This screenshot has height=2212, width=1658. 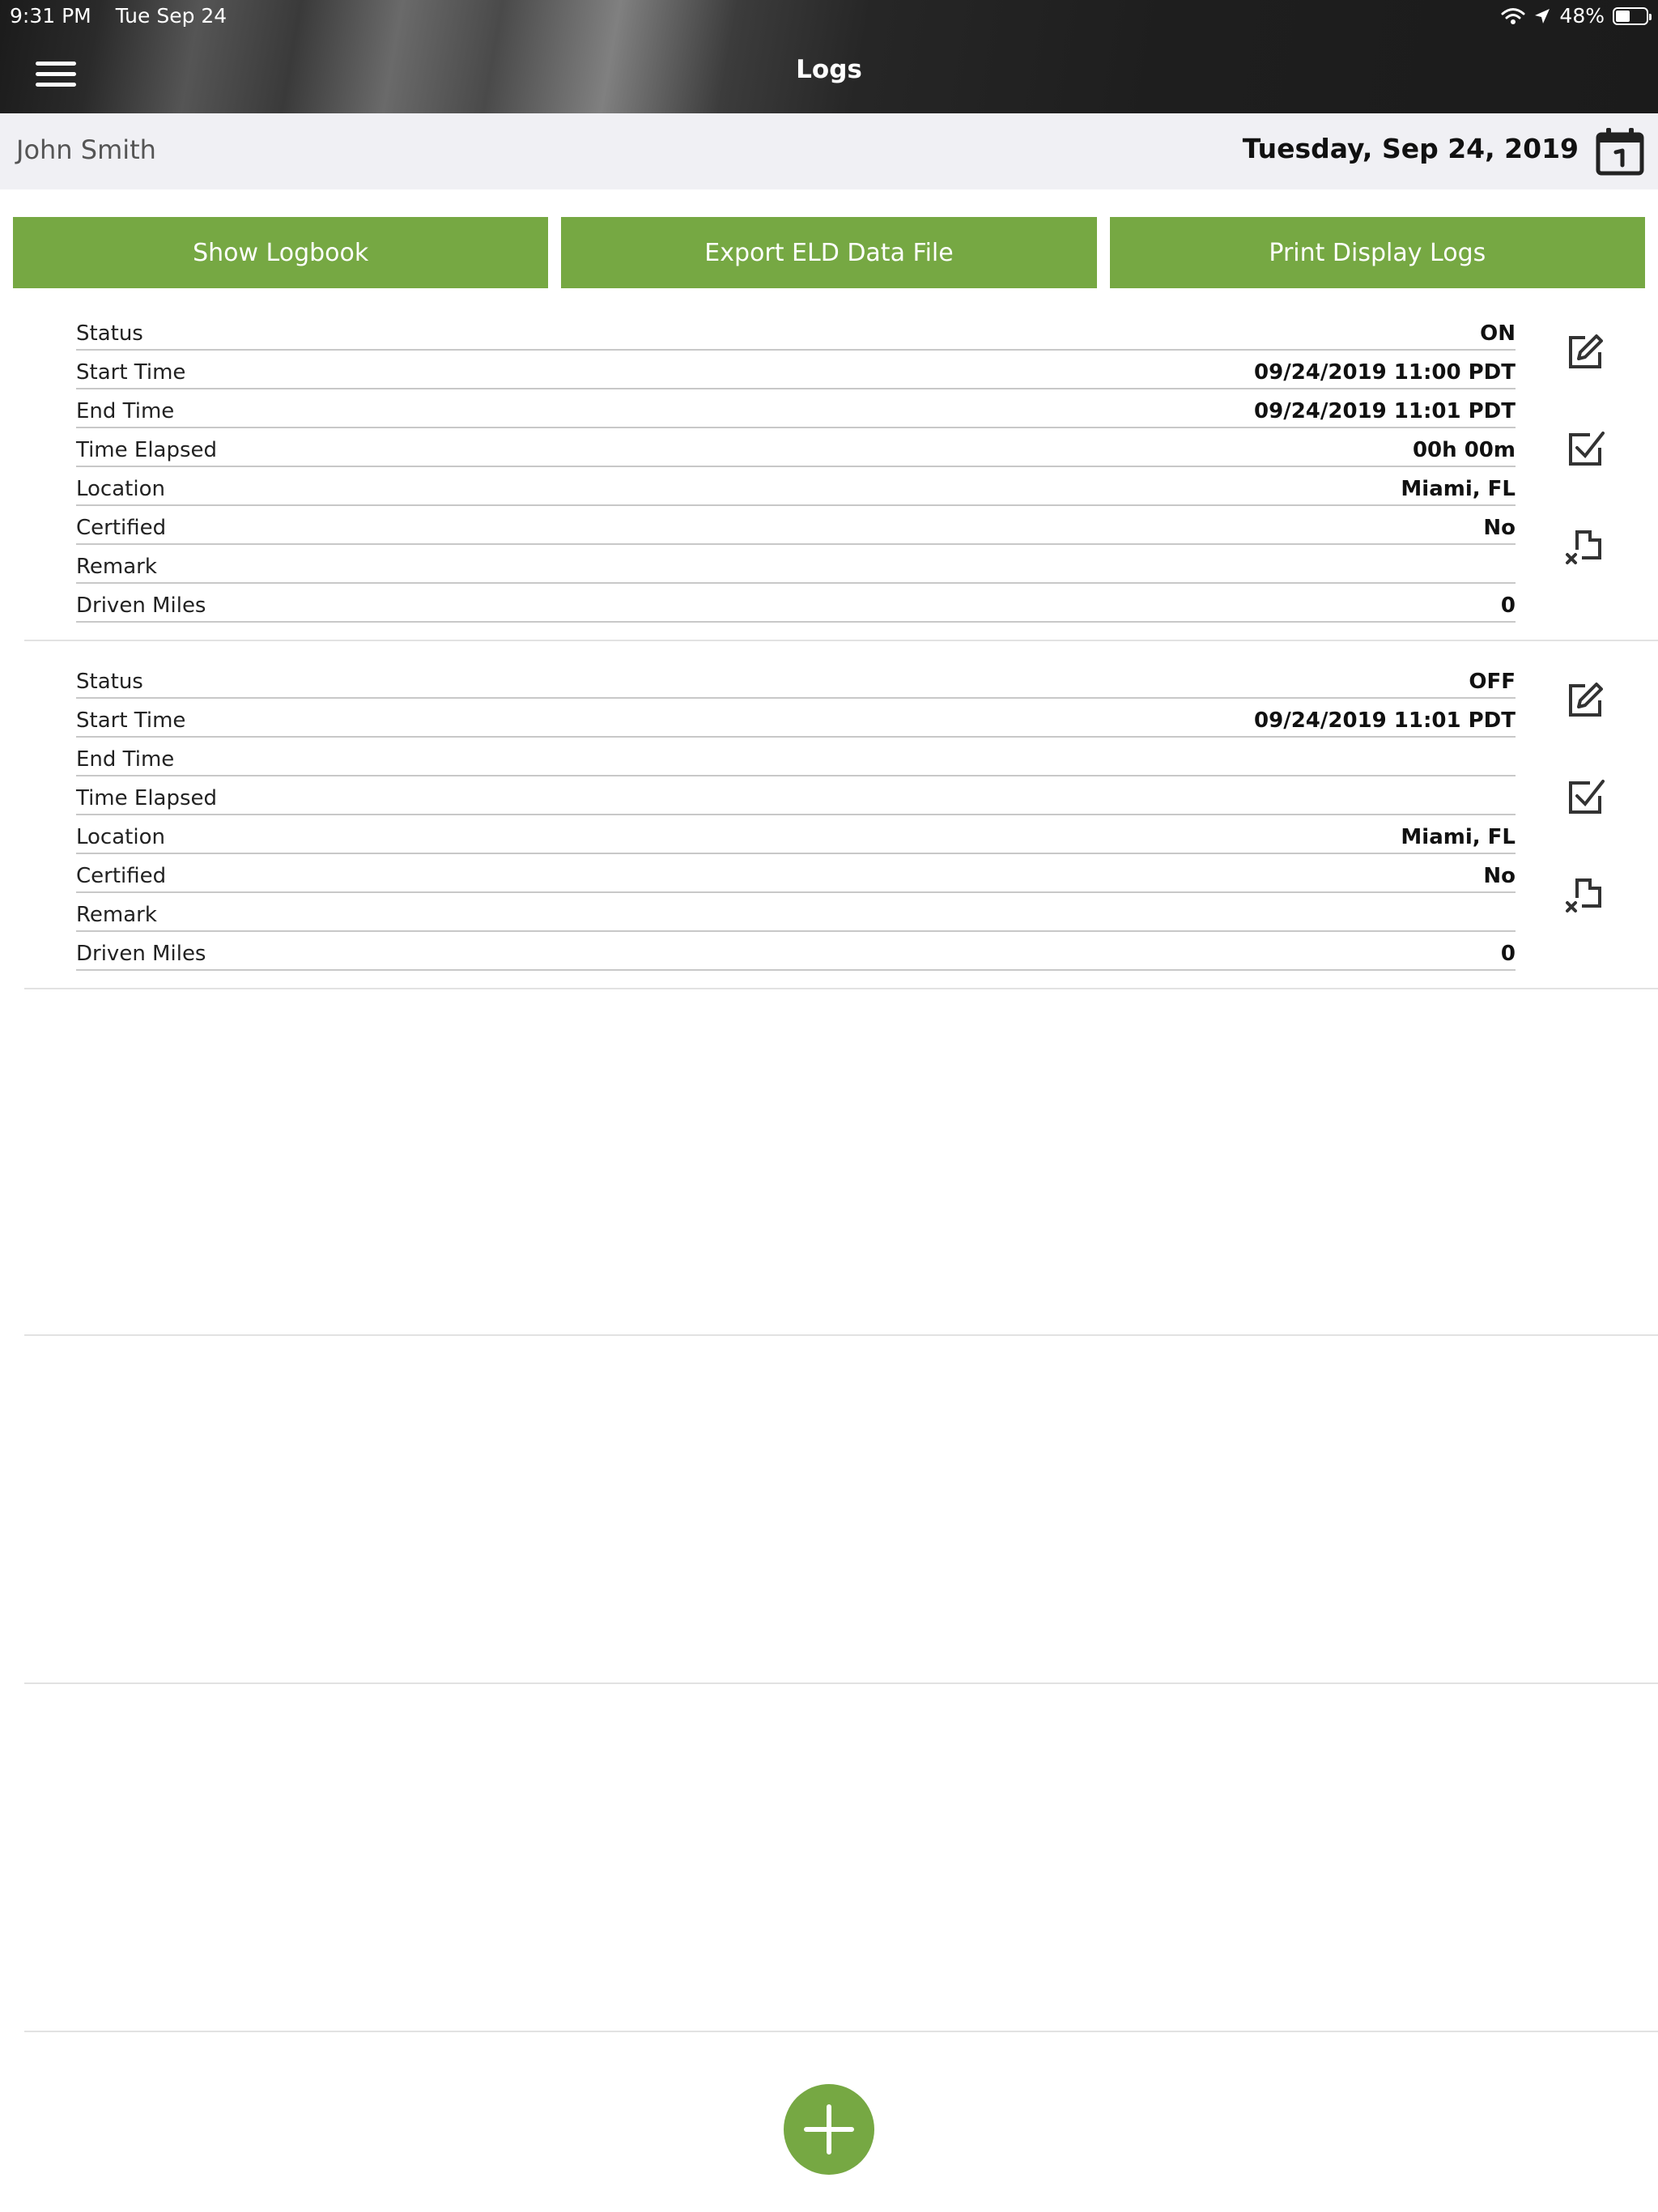 What do you see at coordinates (1513, 16) in the screenshot?
I see `wifi-icon` at bounding box center [1513, 16].